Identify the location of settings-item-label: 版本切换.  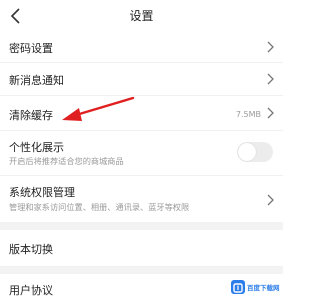
(31, 249).